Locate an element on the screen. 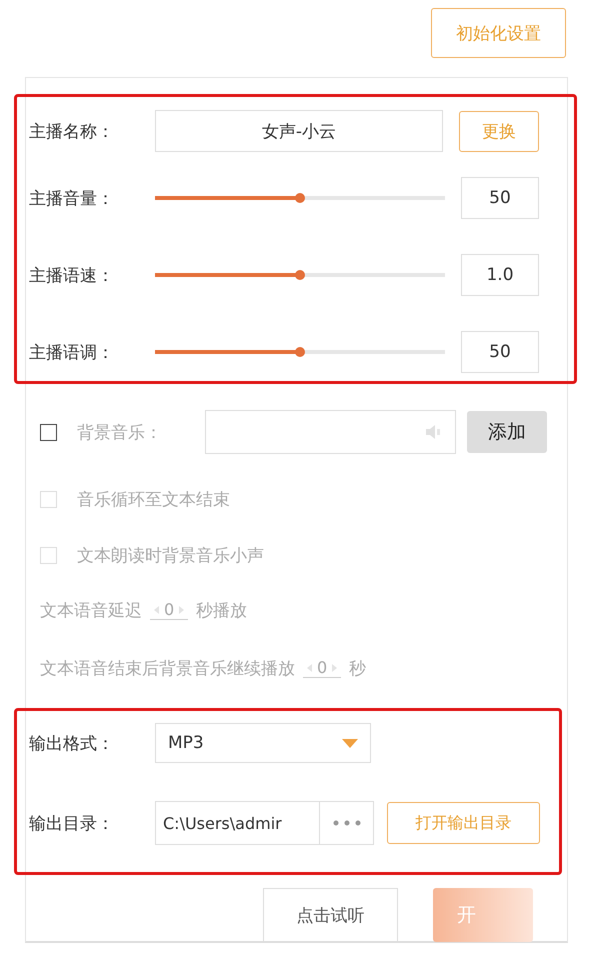 Image resolution: width=596 pixels, height=953 pixels. value-field: 1.0 is located at coordinates (500, 275).